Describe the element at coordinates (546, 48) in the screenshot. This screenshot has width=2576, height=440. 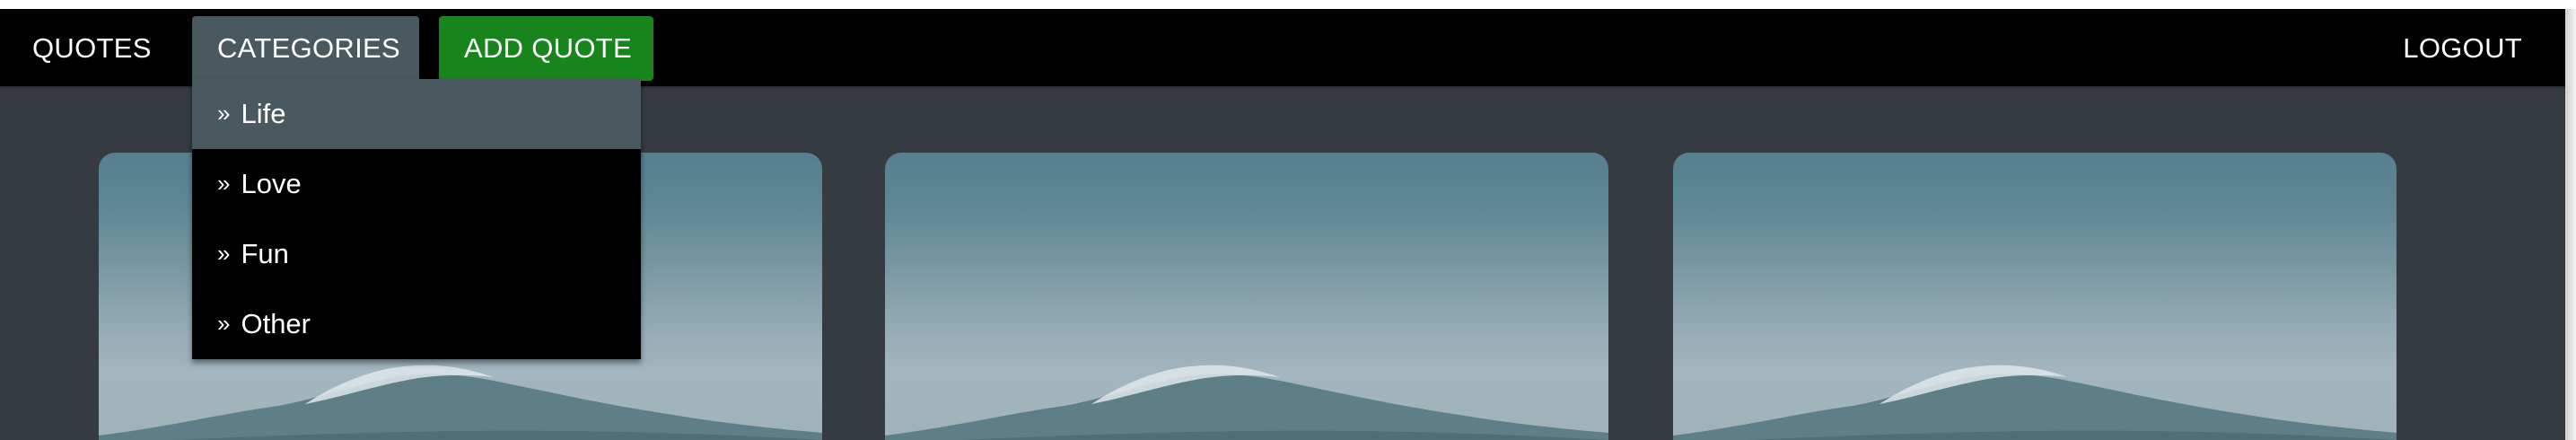
I see `add-quote-button: ADD QUOTE` at that location.